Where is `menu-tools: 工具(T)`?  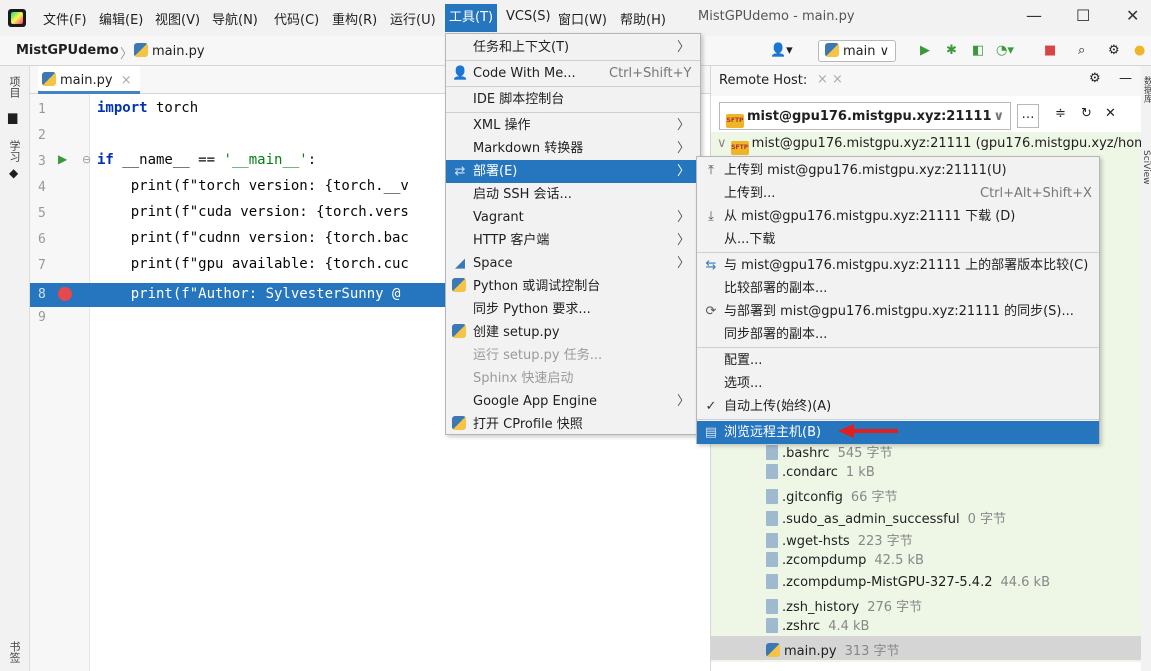 menu-tools: 工具(T) is located at coordinates (471, 18).